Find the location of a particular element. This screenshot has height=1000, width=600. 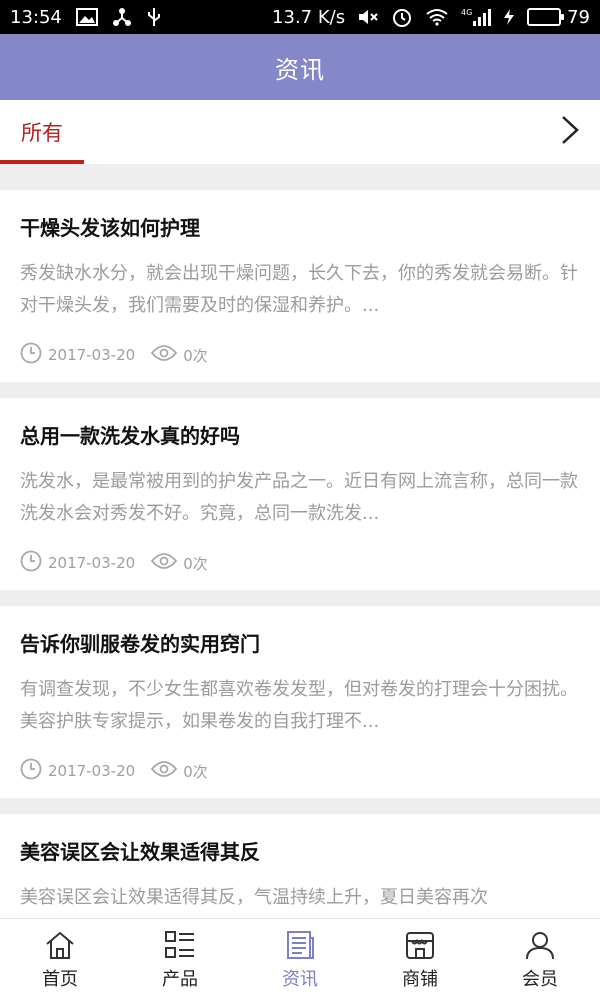

chevron-right-icon is located at coordinates (570, 132).